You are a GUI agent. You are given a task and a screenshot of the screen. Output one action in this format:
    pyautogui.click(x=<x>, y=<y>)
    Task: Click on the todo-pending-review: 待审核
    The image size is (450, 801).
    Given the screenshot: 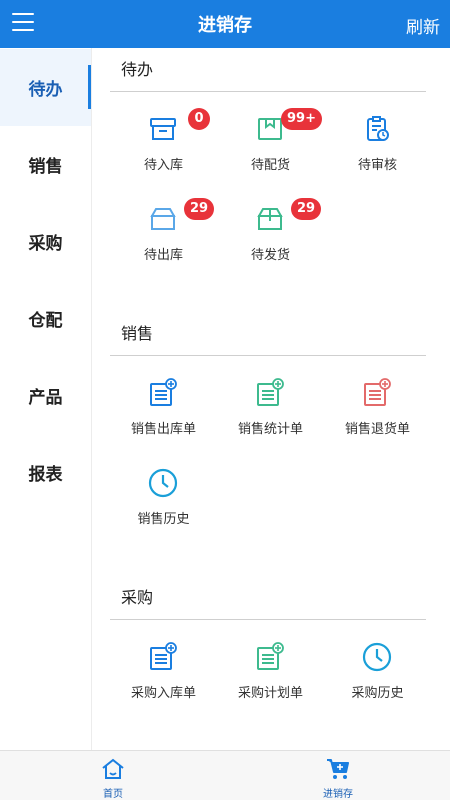 What is the action you would take?
    pyautogui.click(x=377, y=137)
    